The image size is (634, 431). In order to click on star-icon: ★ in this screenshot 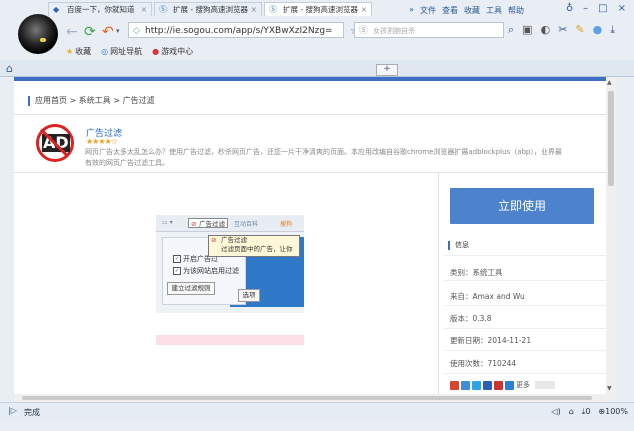, I will do `click(70, 51)`.